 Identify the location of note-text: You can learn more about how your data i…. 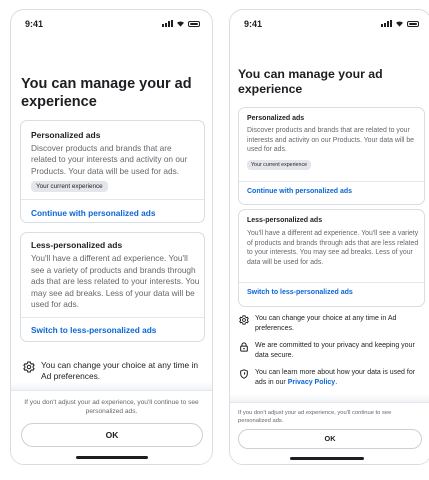
(335, 377).